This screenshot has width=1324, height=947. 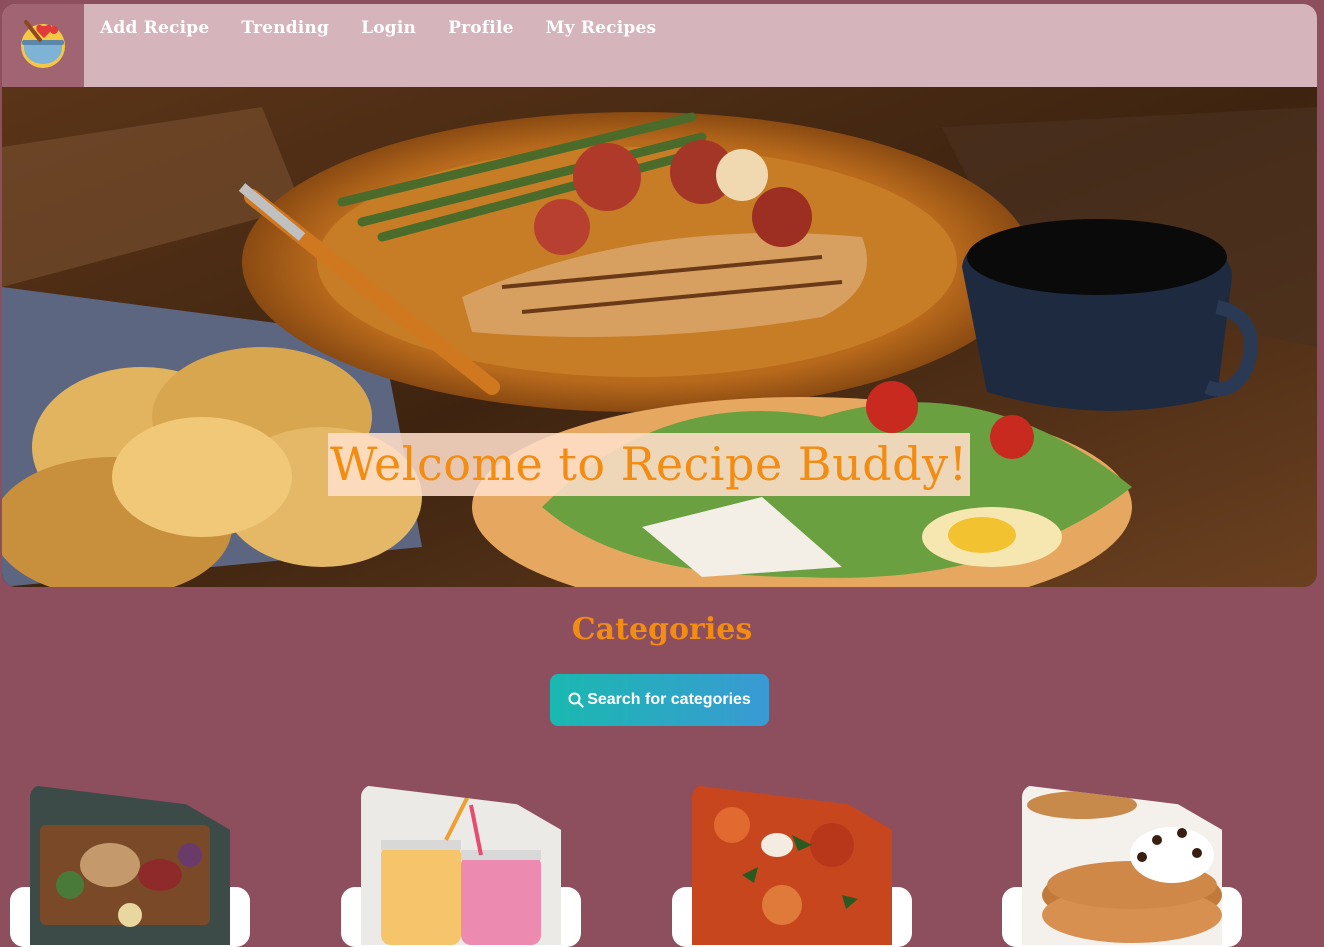 I want to click on pizza-photo, so click(x=792, y=865).